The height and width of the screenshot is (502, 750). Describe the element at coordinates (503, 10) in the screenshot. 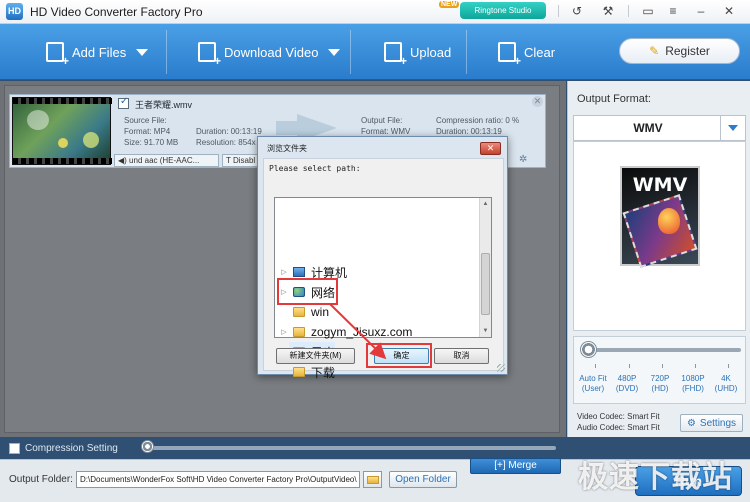

I see `ringtone-studio-button: Ringtone Studio` at that location.